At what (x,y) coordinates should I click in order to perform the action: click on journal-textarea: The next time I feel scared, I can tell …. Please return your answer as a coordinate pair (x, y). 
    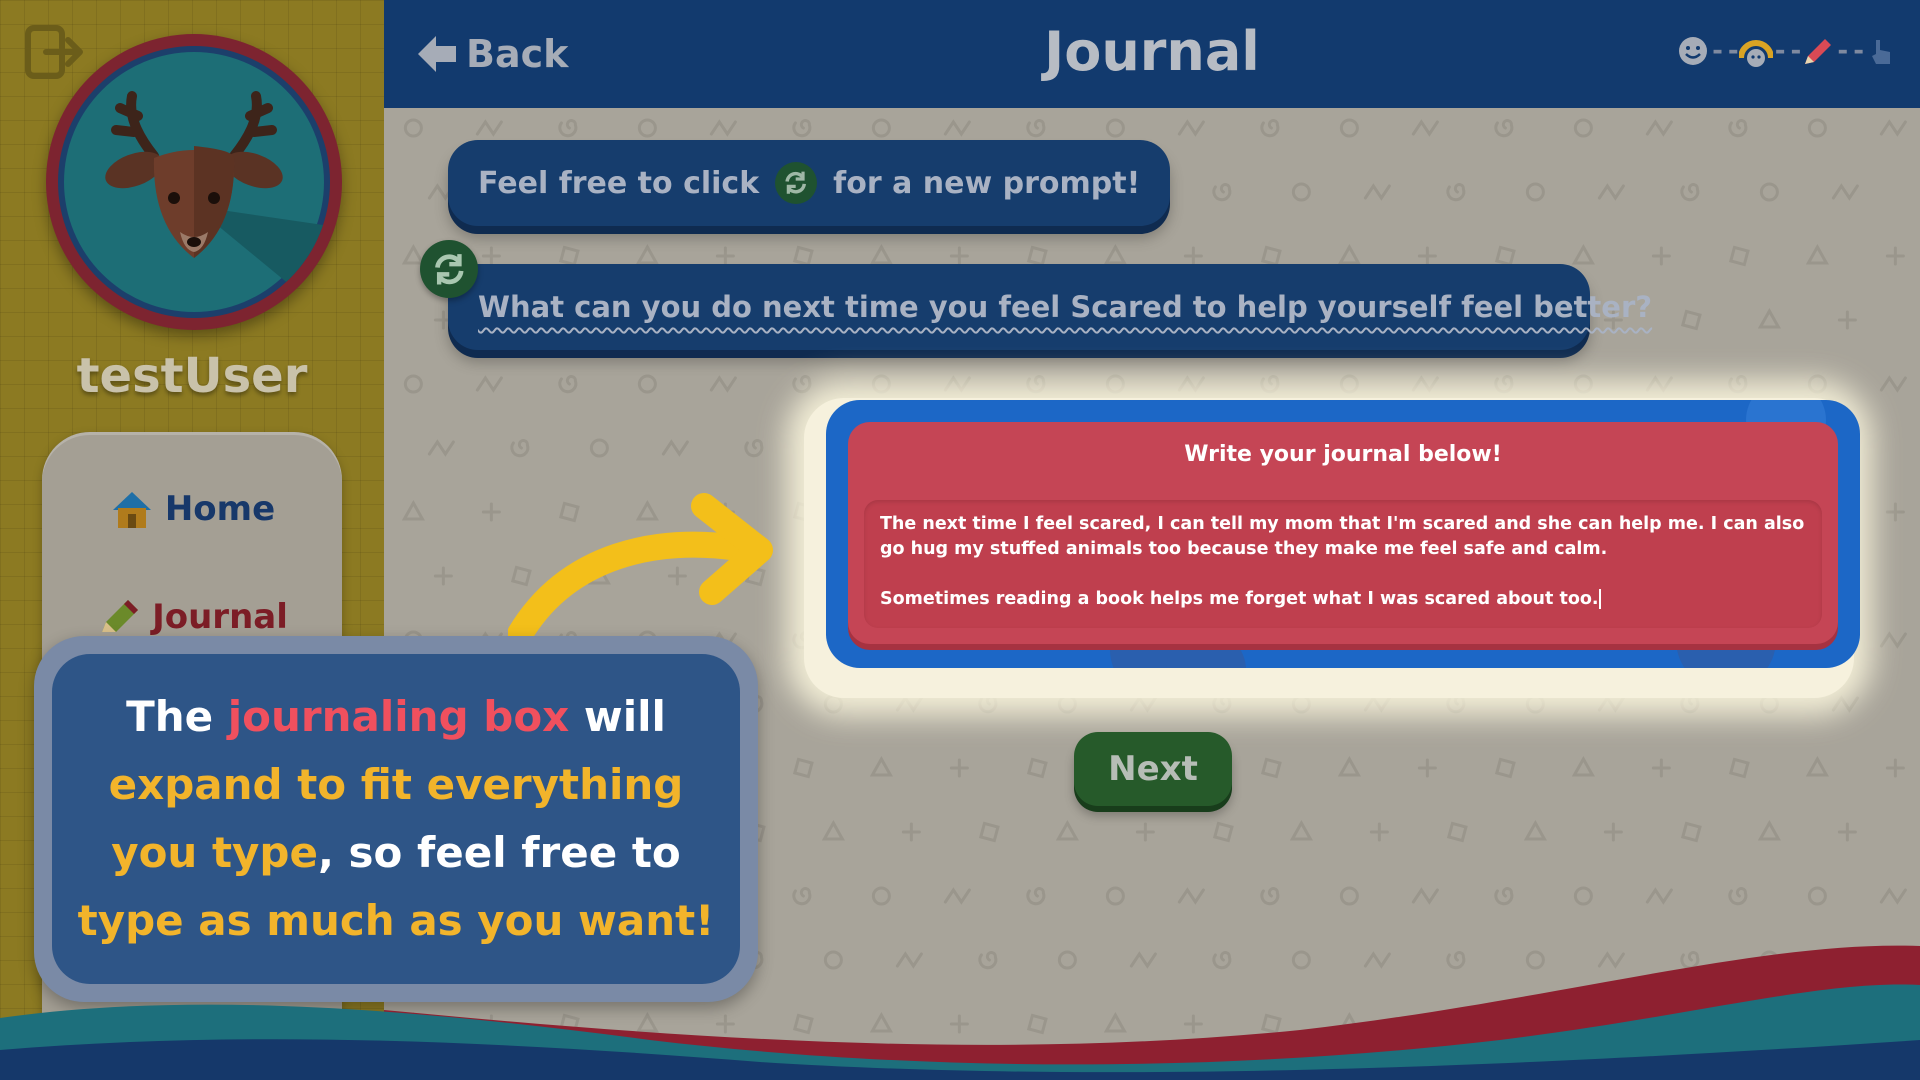
    Looking at the image, I should click on (1343, 564).